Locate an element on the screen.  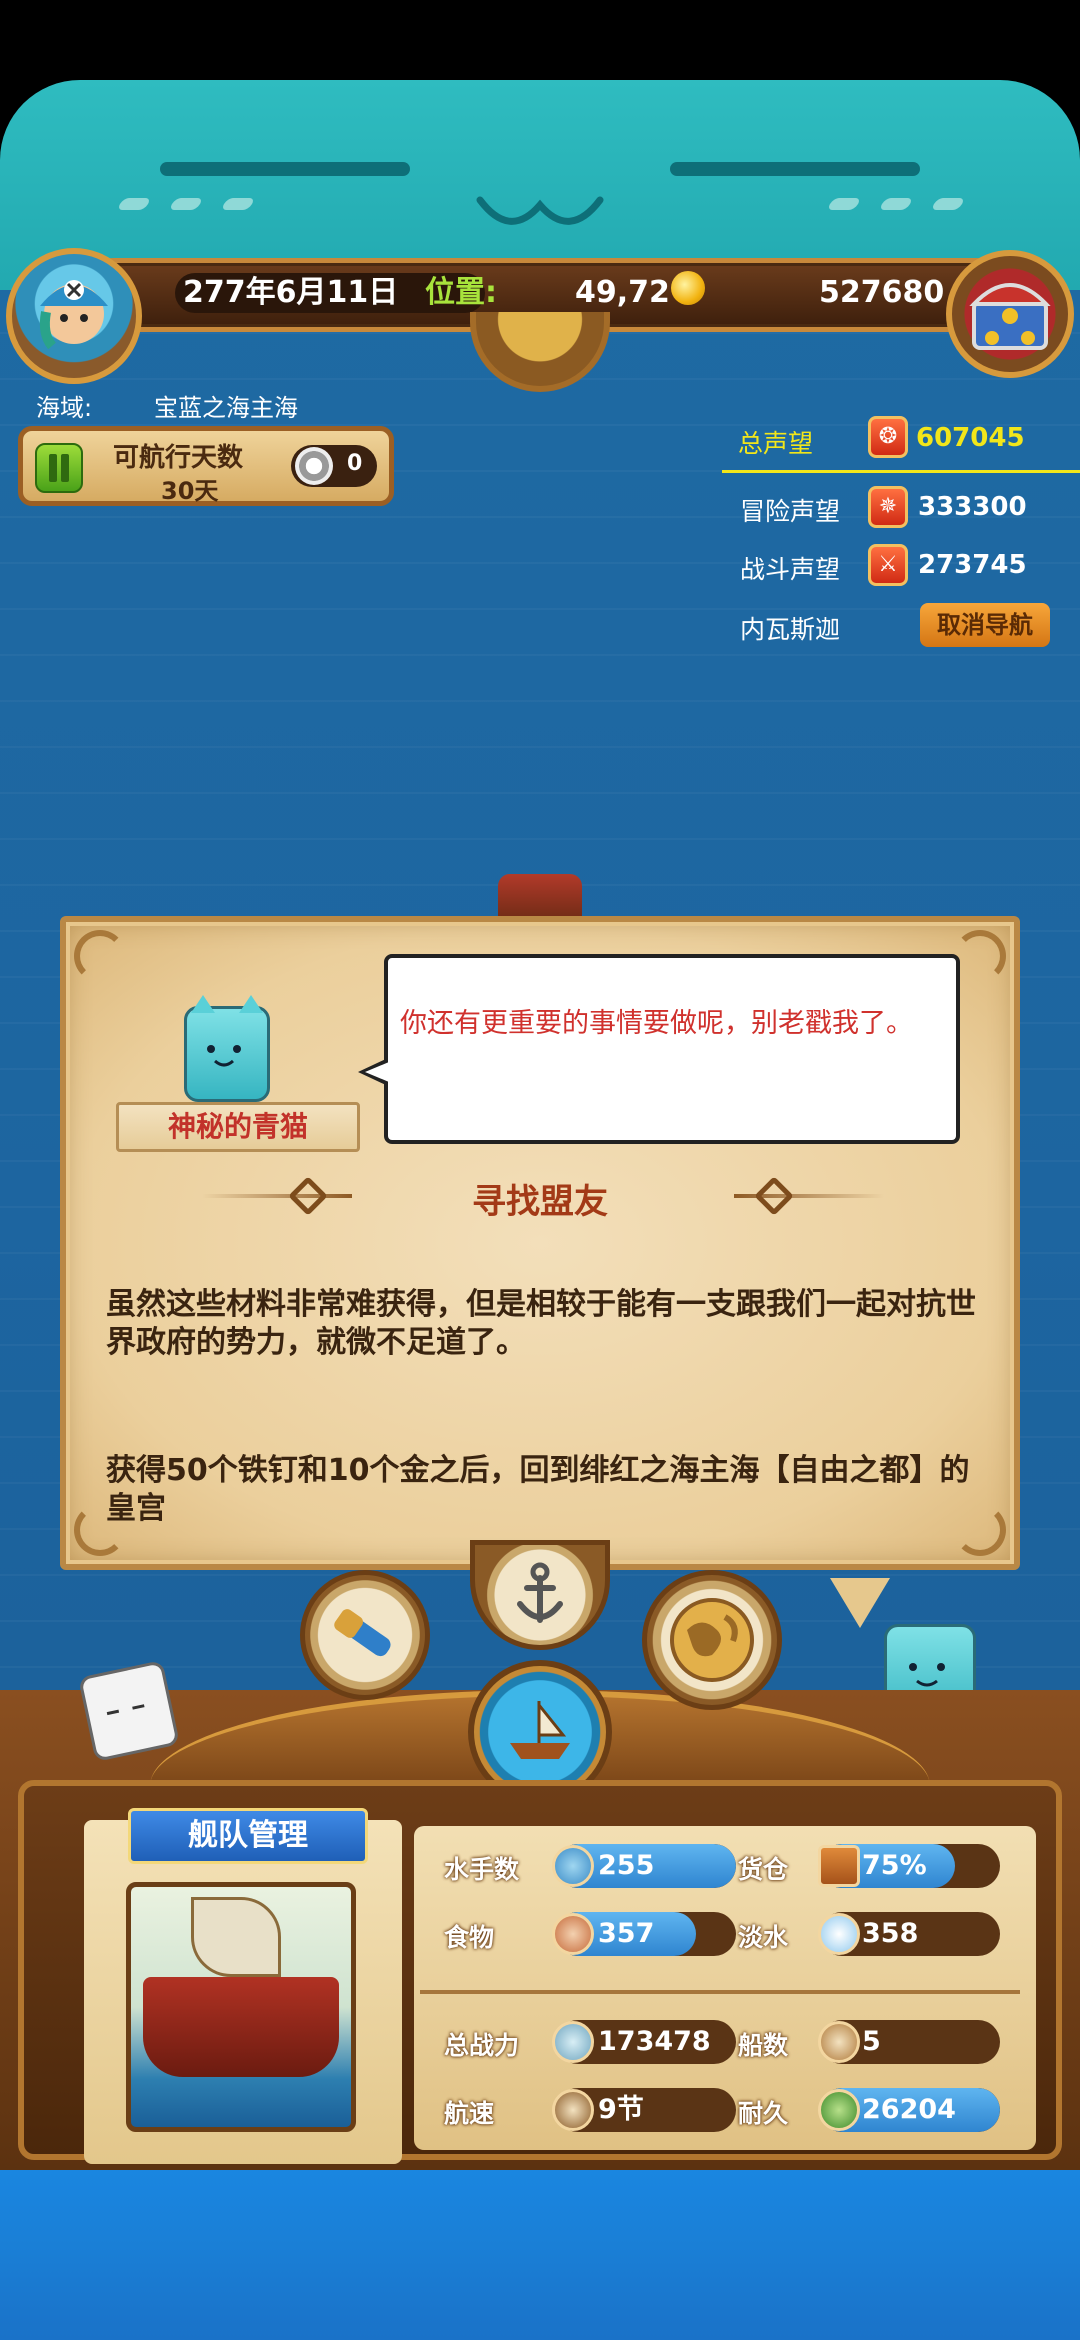
speed-value: 9节 is located at coordinates (621, 2109).